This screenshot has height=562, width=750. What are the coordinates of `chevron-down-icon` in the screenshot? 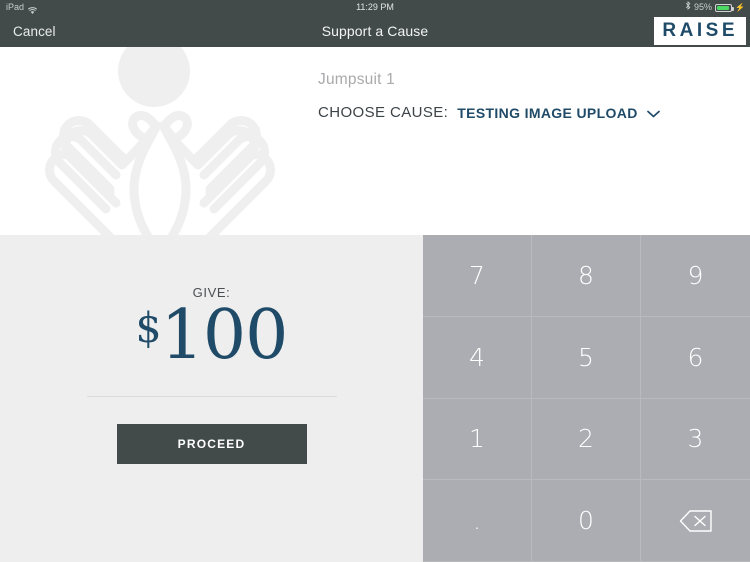 It's located at (653, 114).